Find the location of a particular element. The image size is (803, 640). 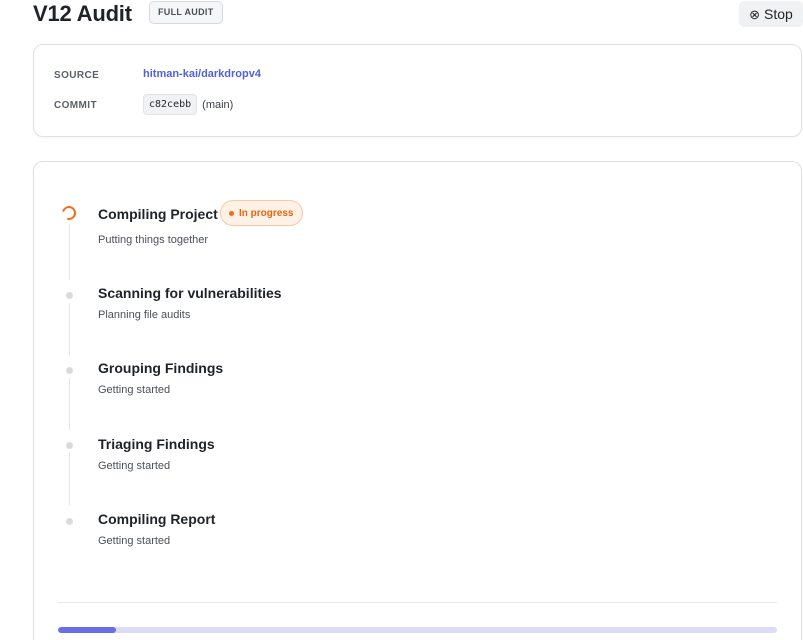

step-title: Triaging Findings is located at coordinates (156, 444).